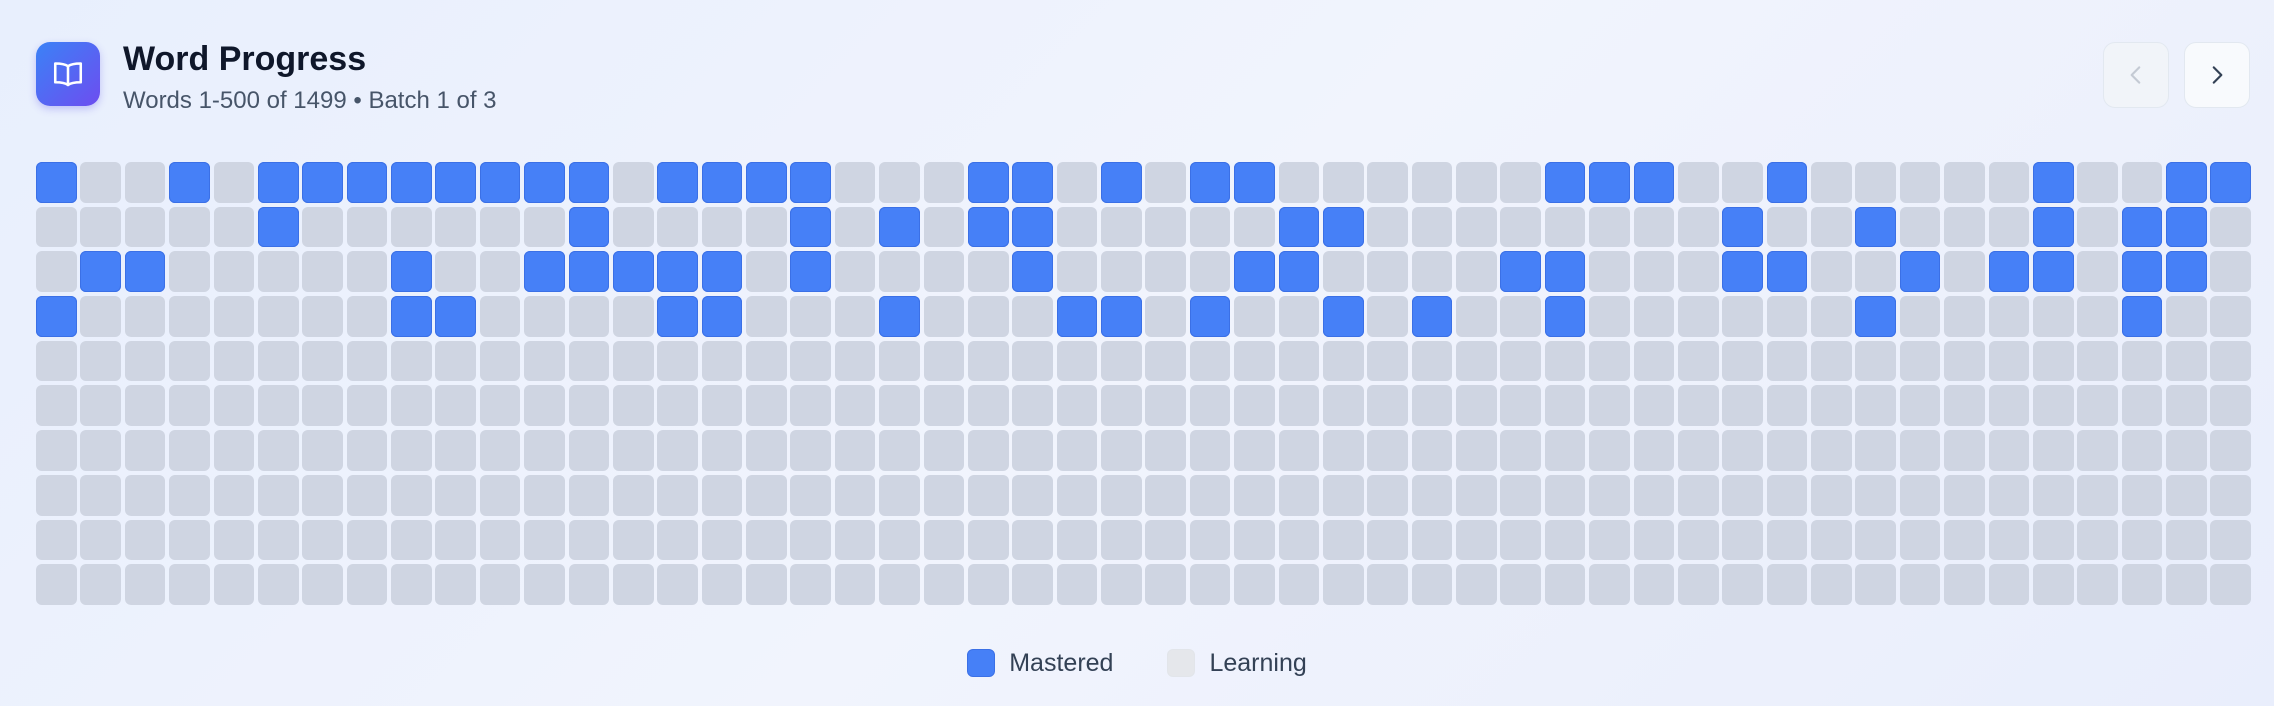  I want to click on previous-batch-button, so click(2136, 75).